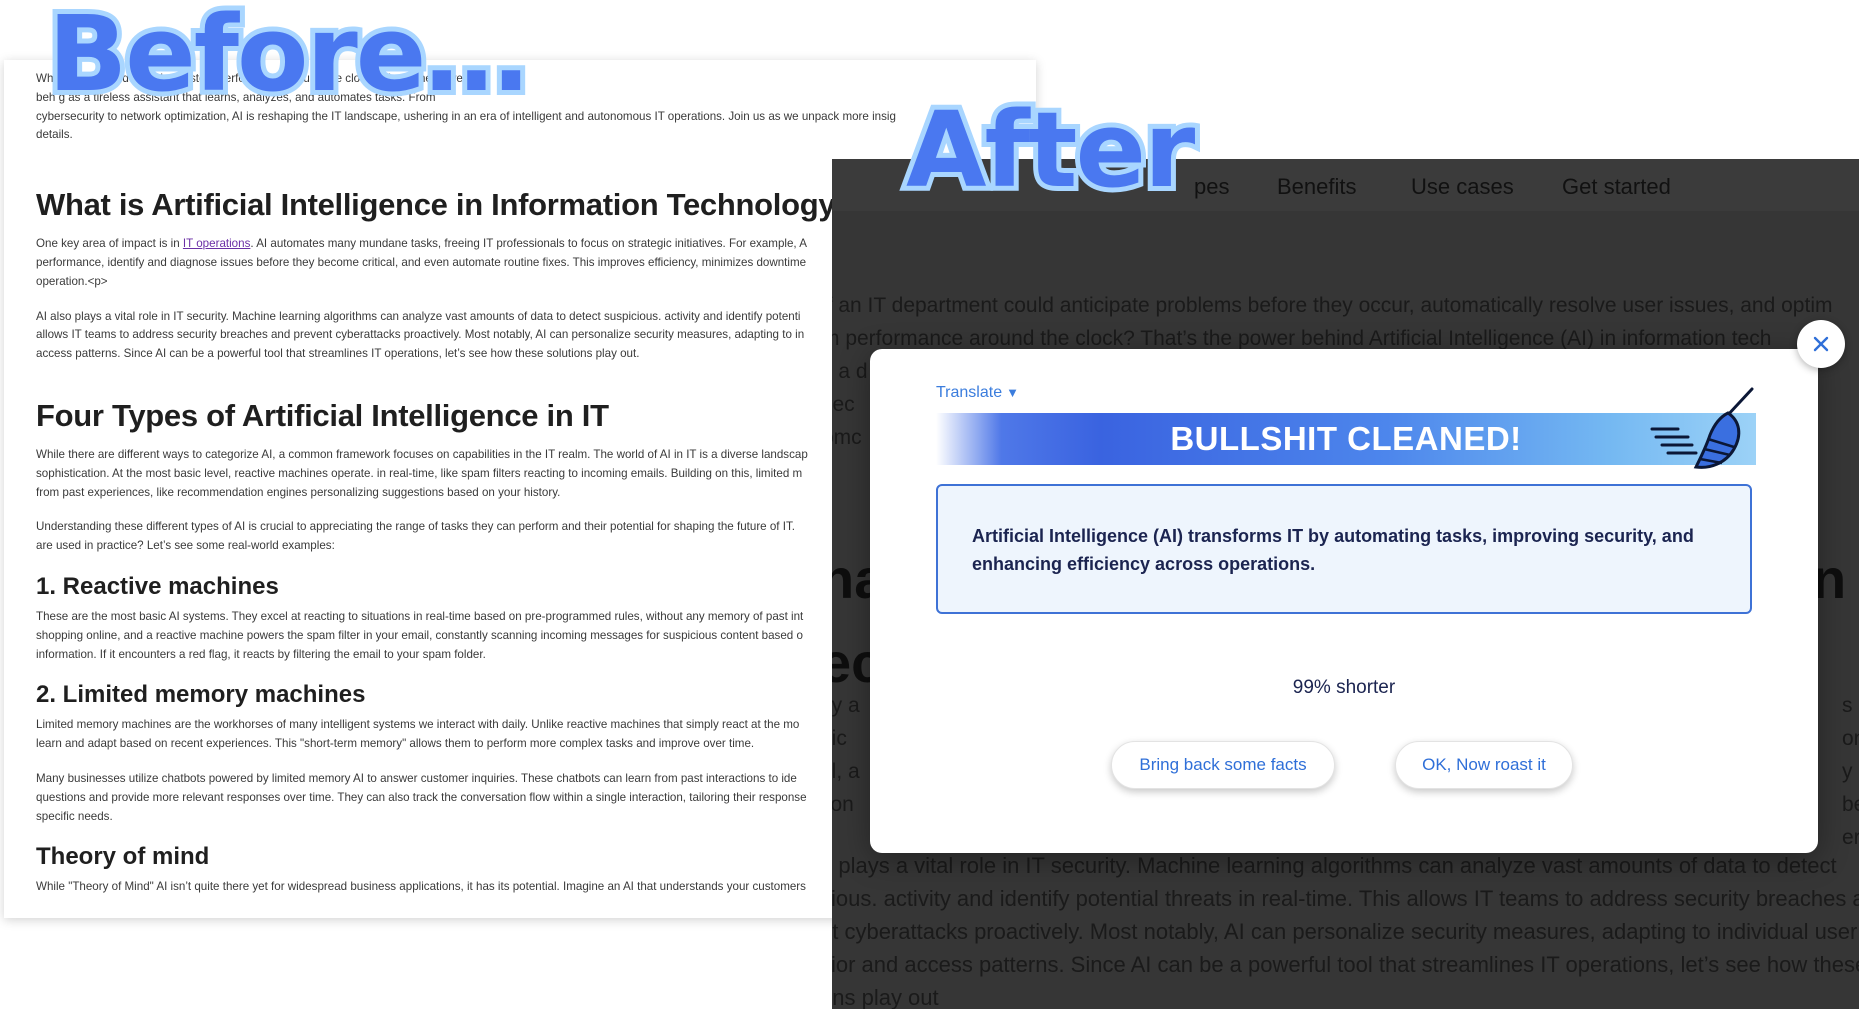 The width and height of the screenshot is (1859, 1013). Describe the element at coordinates (885, 997) in the screenshot. I see `para-line: ons play out` at that location.